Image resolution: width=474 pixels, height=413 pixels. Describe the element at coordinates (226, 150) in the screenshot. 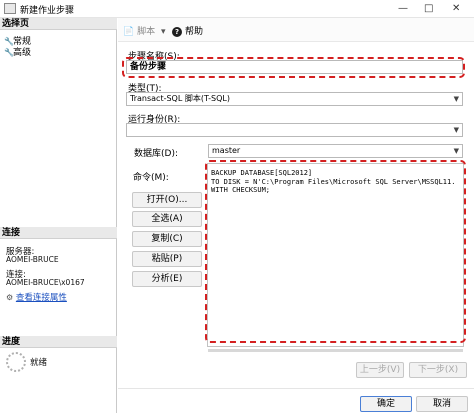

I see `database-select-value: master` at that location.